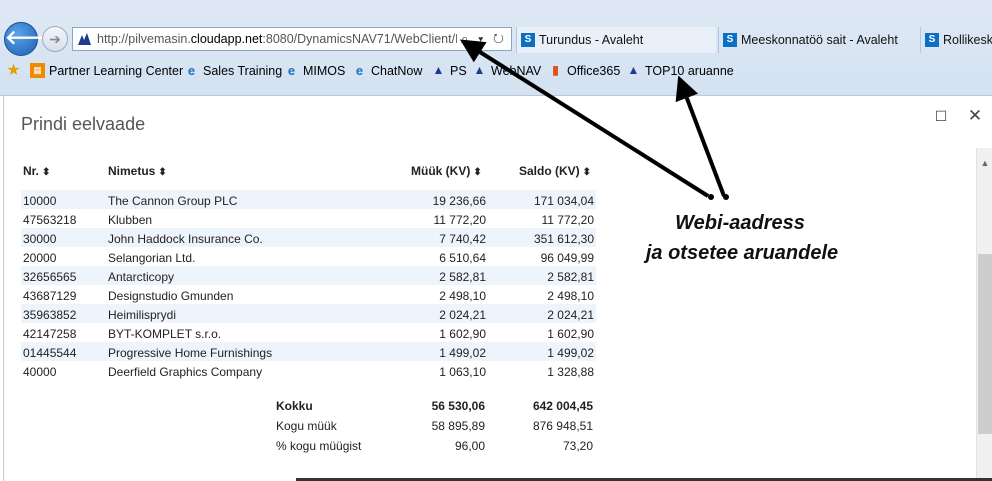 This screenshot has width=992, height=481. I want to click on column-header-nr: Nr. ⬍, so click(36, 171).